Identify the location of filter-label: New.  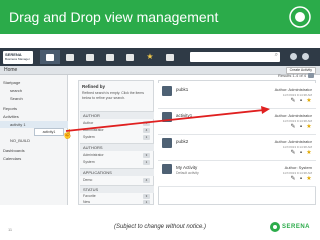
(87, 202).